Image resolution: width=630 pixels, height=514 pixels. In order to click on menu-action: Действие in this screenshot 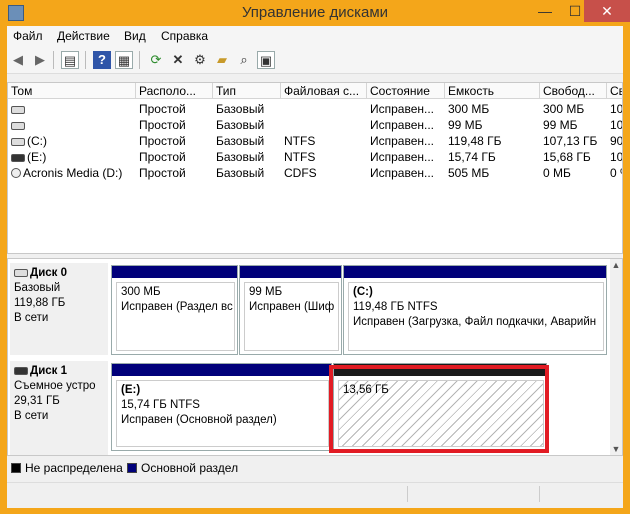, I will do `click(83, 36)`.